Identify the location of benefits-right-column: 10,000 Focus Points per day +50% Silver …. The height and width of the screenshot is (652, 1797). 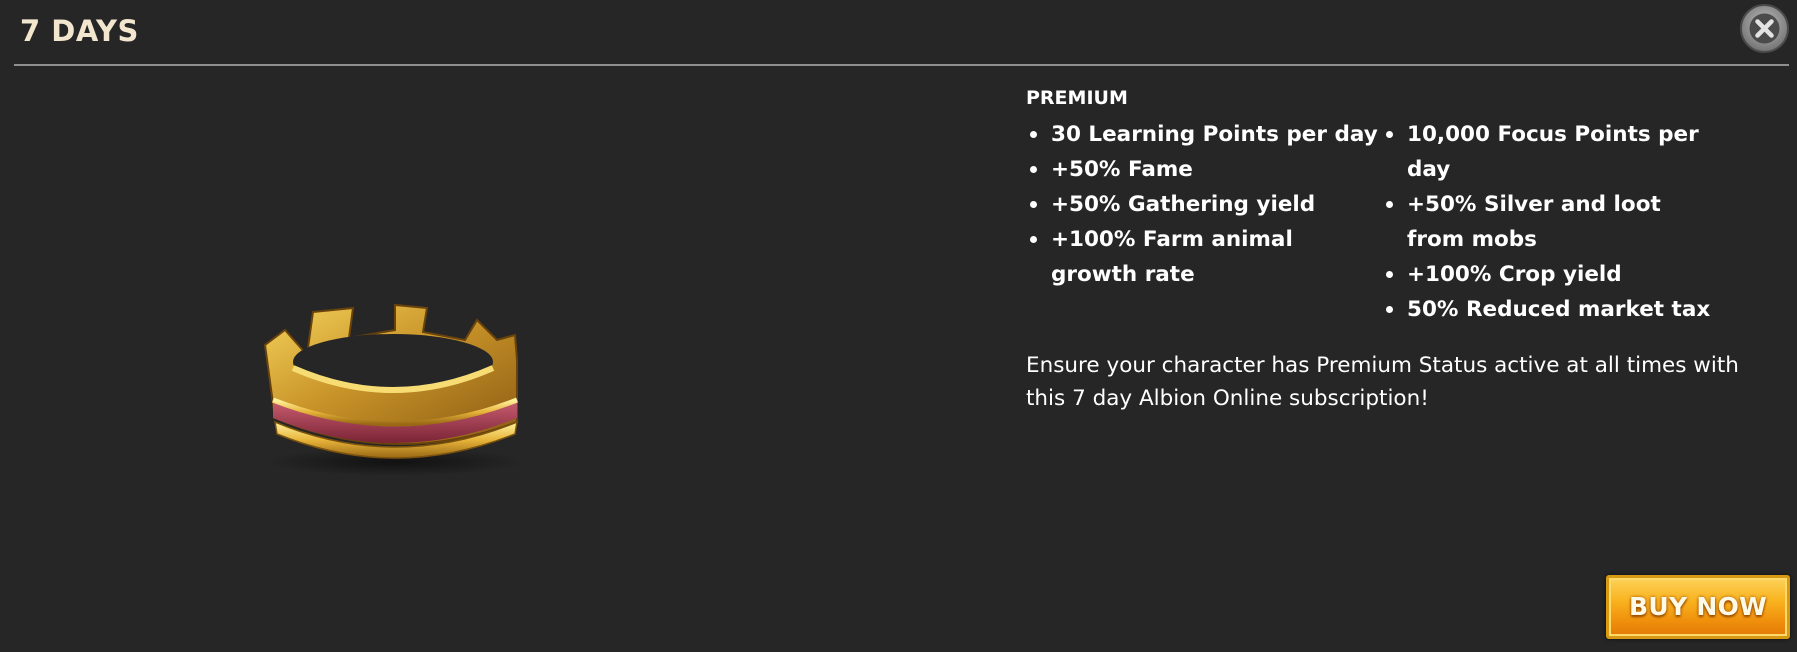
(1547, 222).